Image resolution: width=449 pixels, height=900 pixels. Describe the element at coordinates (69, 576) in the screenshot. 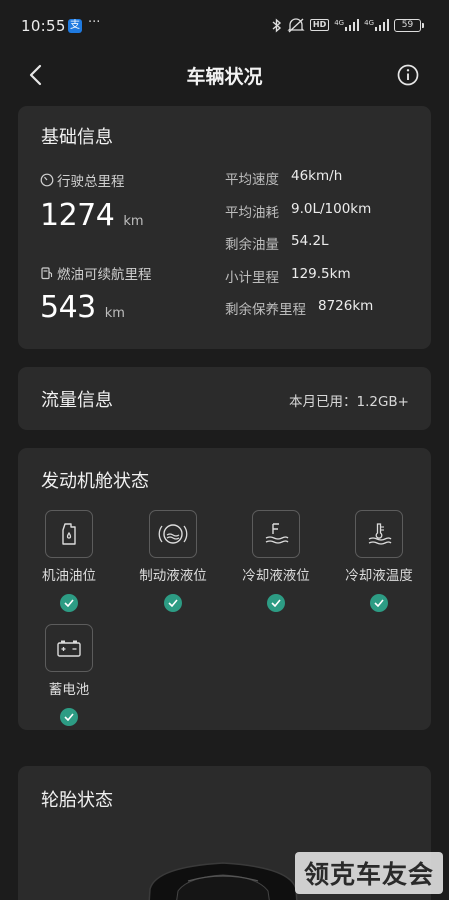

I see `engine-item-label: 机油油位` at that location.